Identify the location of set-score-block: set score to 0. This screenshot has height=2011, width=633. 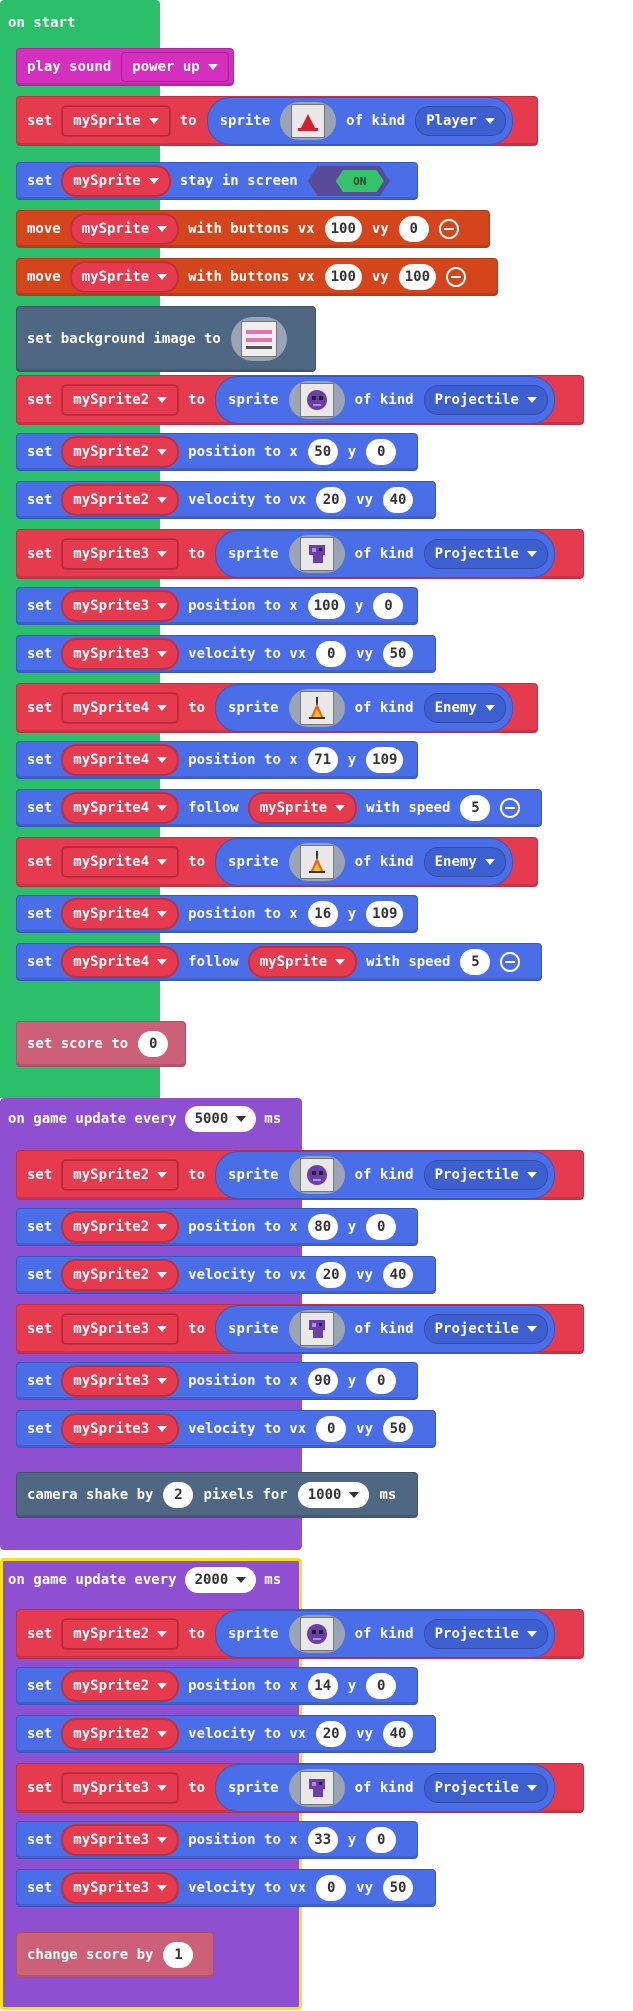
(101, 1044).